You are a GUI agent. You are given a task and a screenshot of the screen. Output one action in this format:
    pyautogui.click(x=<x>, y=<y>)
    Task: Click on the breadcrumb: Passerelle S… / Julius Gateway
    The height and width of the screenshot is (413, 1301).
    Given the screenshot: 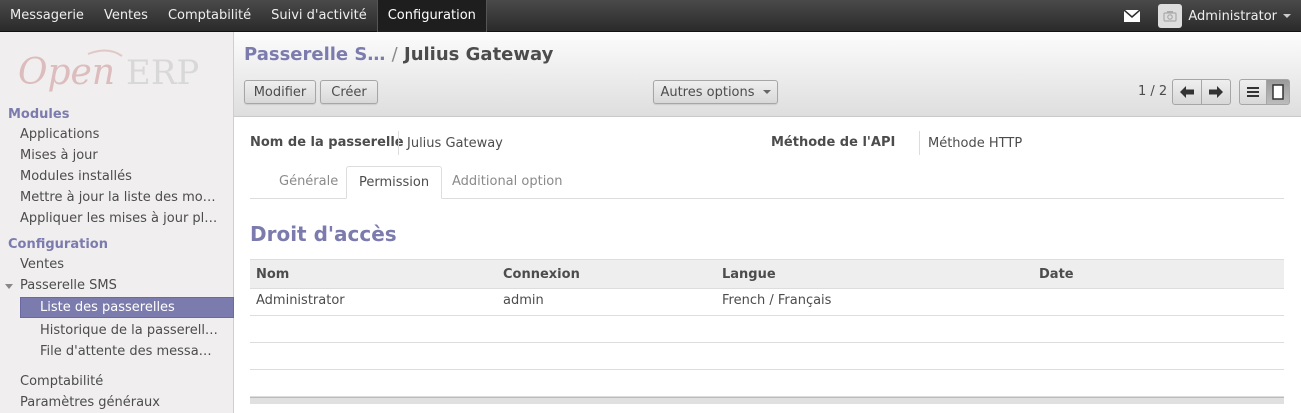 What is the action you would take?
    pyautogui.click(x=398, y=54)
    